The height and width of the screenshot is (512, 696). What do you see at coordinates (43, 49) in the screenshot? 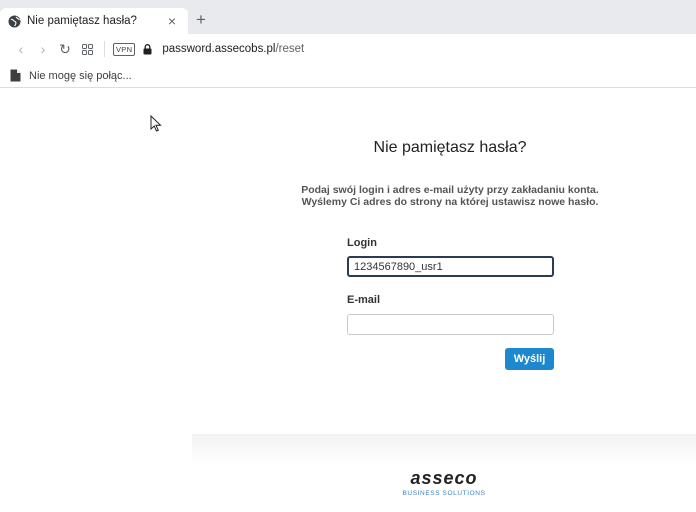
I see `forward-button: ›` at bounding box center [43, 49].